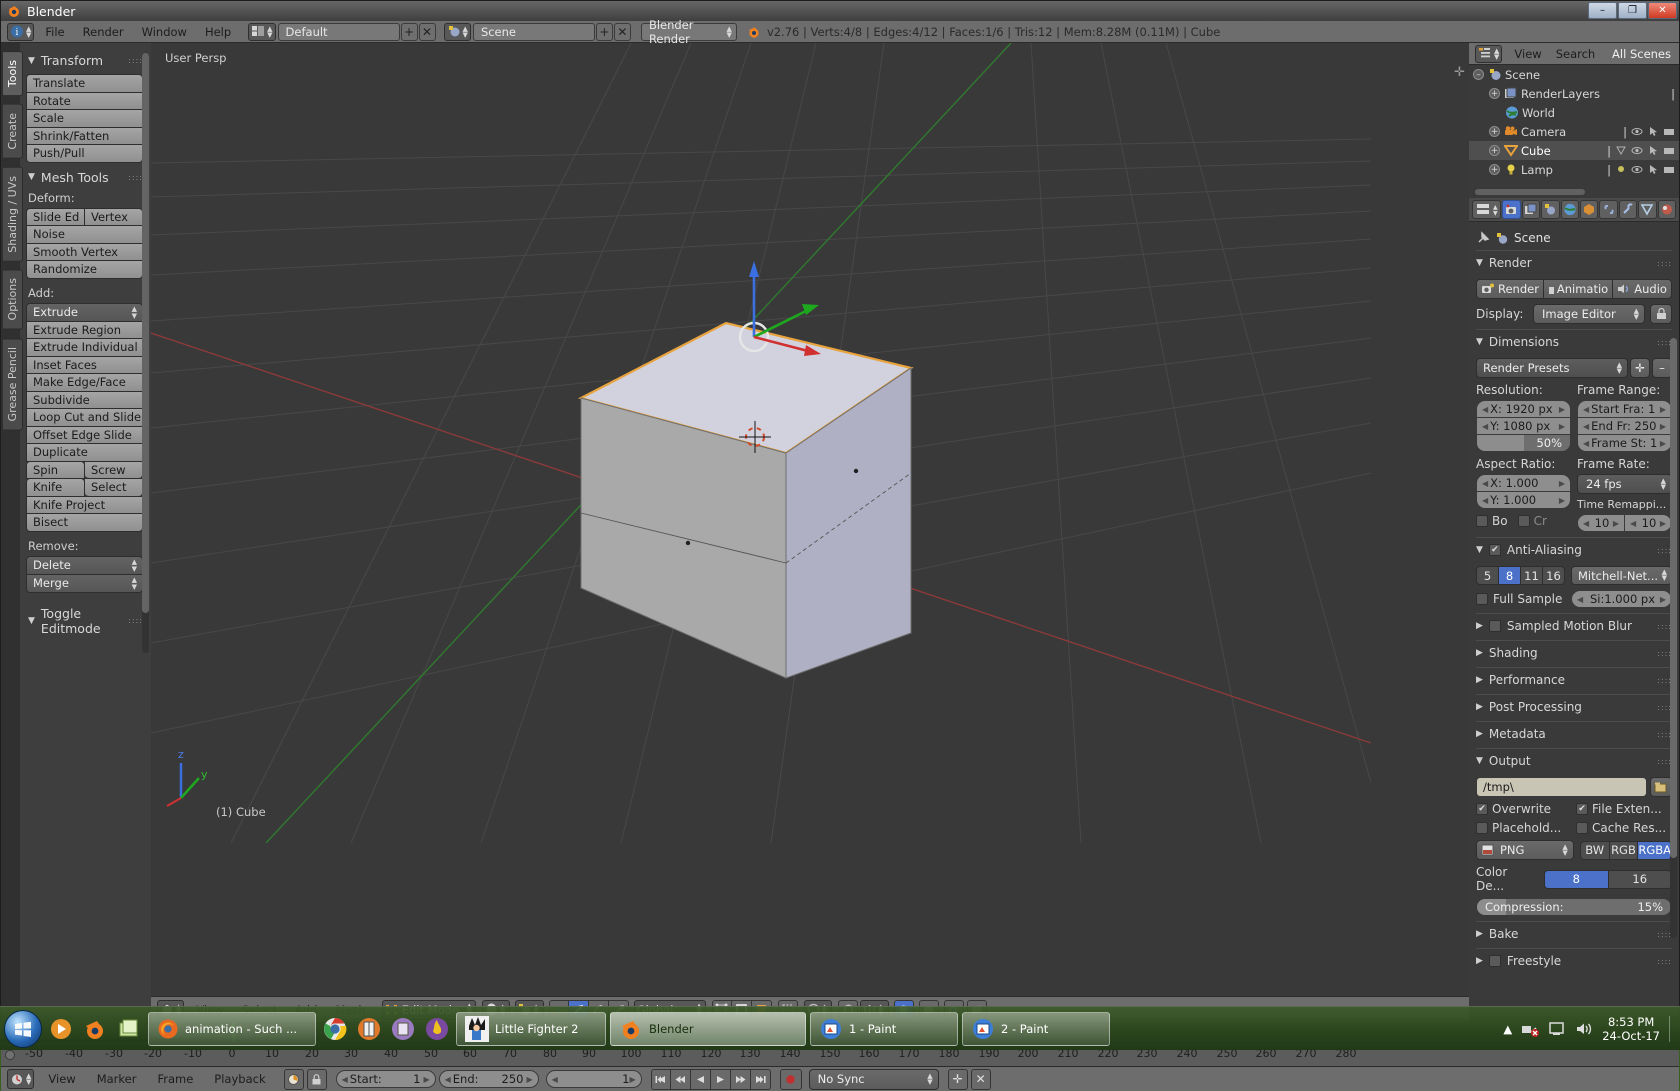  Describe the element at coordinates (488, 1079) in the screenshot. I see `end-frame-timeline-field: ◀ End: 250 ▶` at that location.